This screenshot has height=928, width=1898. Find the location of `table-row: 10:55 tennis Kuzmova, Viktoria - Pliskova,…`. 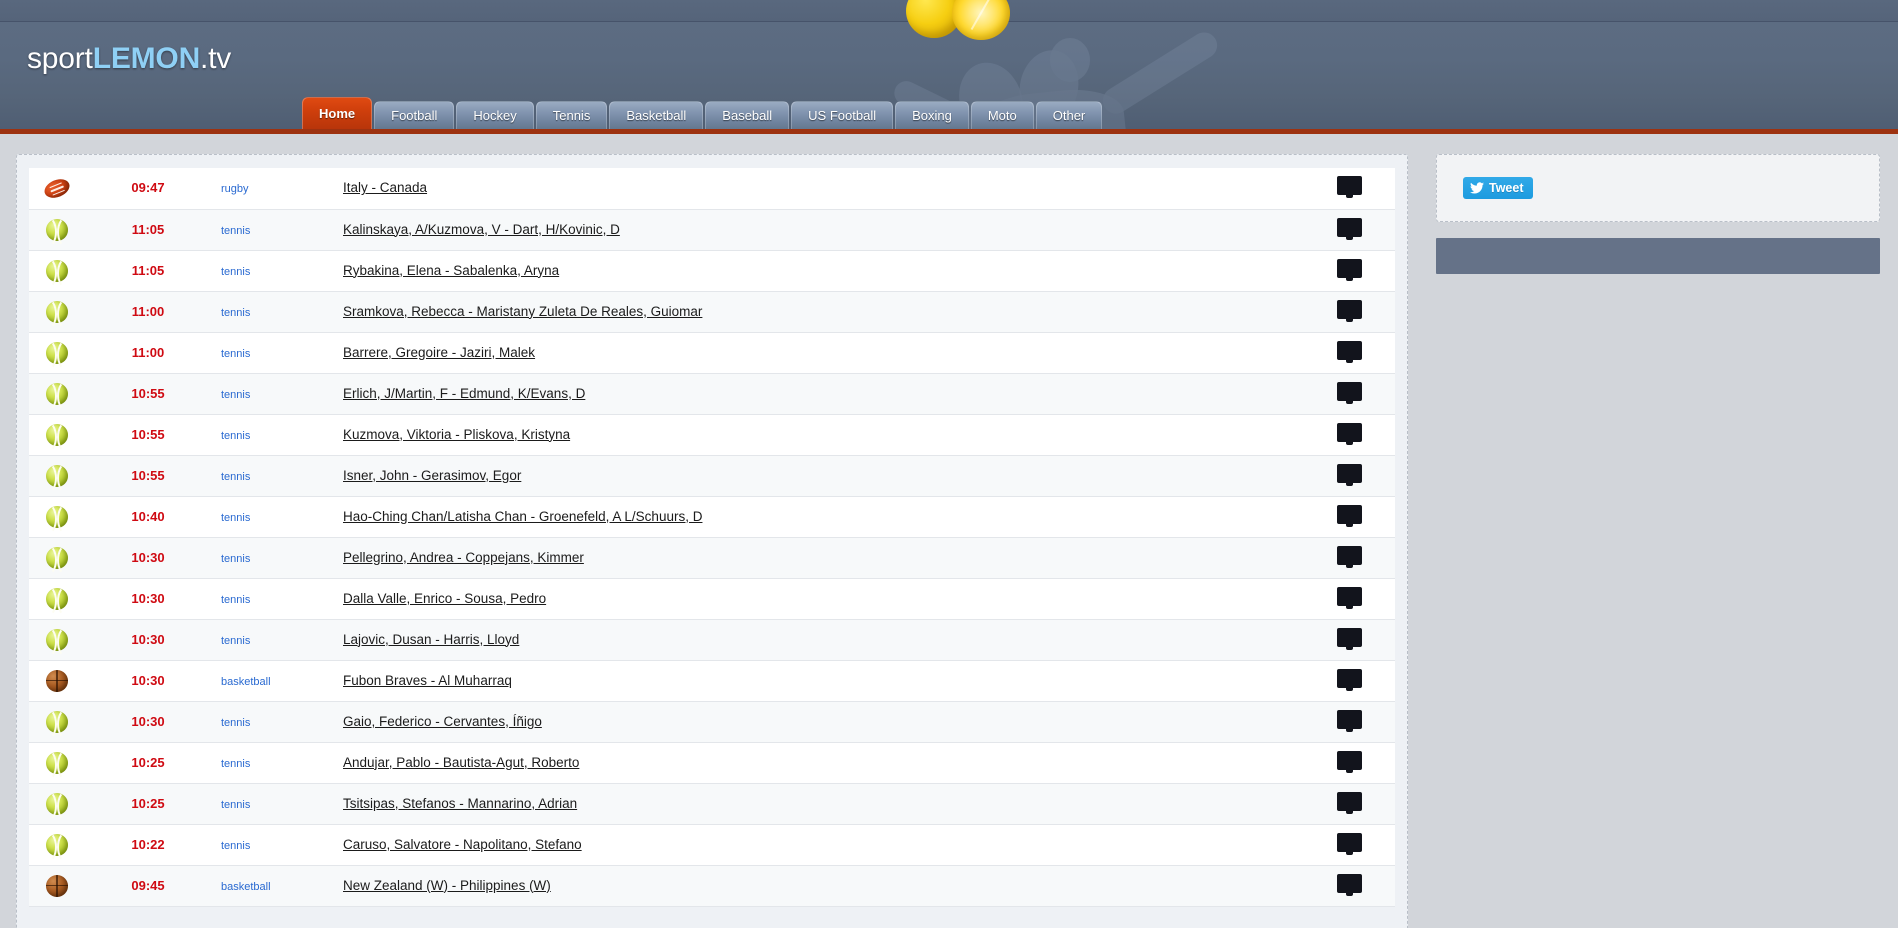

table-row: 10:55 tennis Kuzmova, Viktoria - Pliskova,… is located at coordinates (712, 434).